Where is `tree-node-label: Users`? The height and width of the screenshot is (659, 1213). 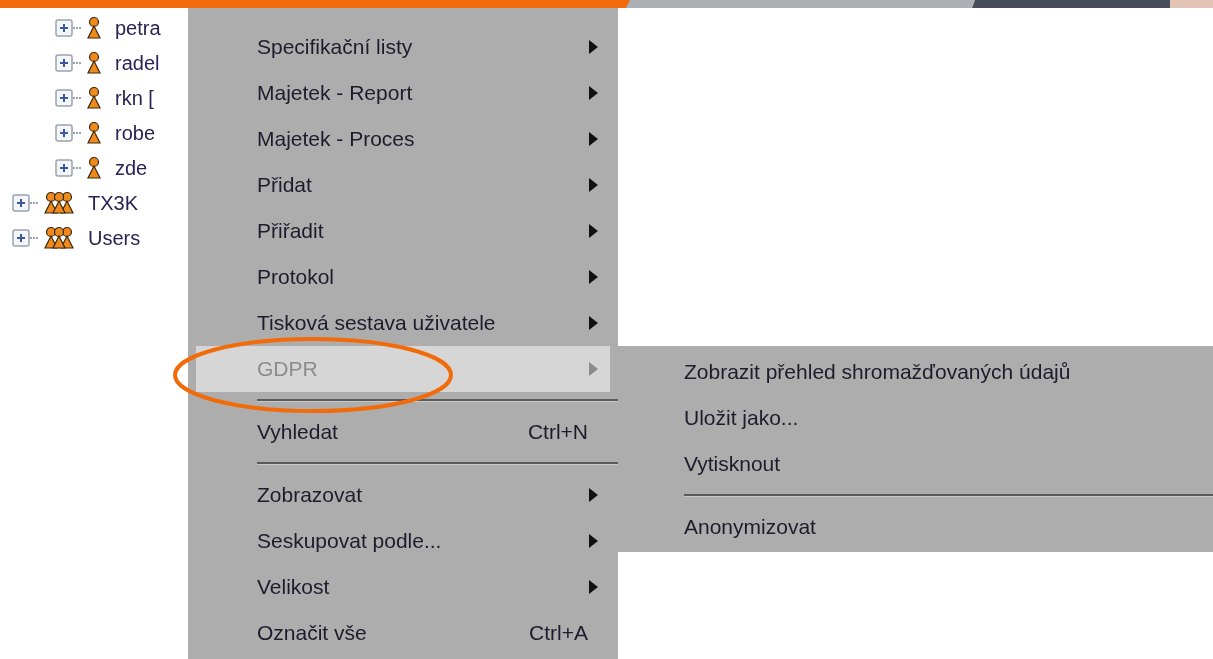
tree-node-label: Users is located at coordinates (114, 237).